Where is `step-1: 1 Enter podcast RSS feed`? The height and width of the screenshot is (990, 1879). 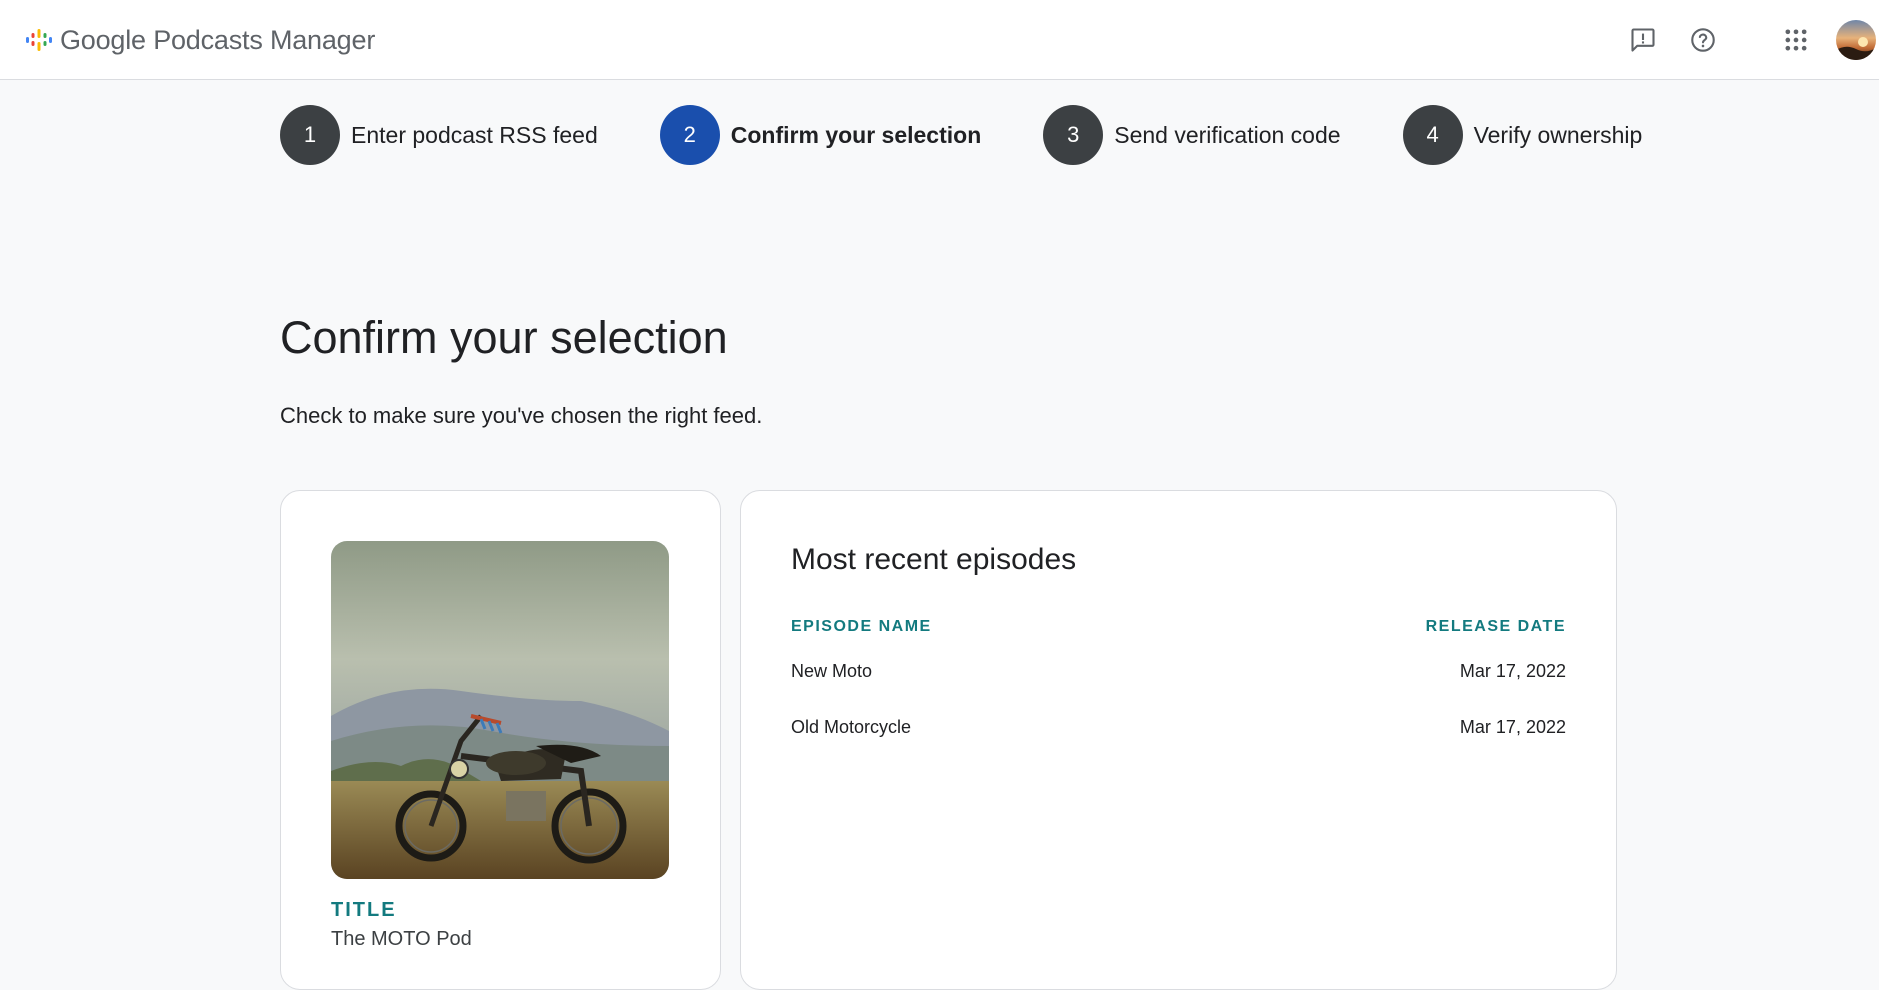
step-1: 1 Enter podcast RSS feed is located at coordinates (439, 135).